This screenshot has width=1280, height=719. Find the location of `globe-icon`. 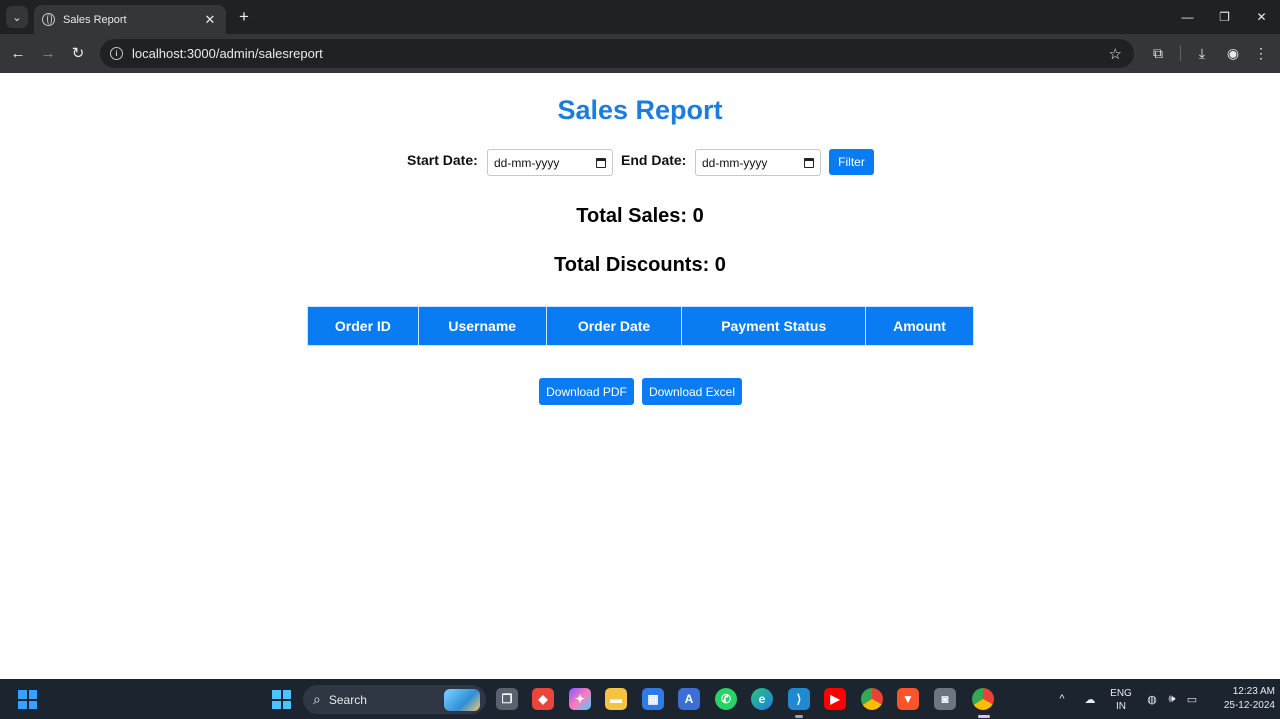

globe-icon is located at coordinates (48, 19).